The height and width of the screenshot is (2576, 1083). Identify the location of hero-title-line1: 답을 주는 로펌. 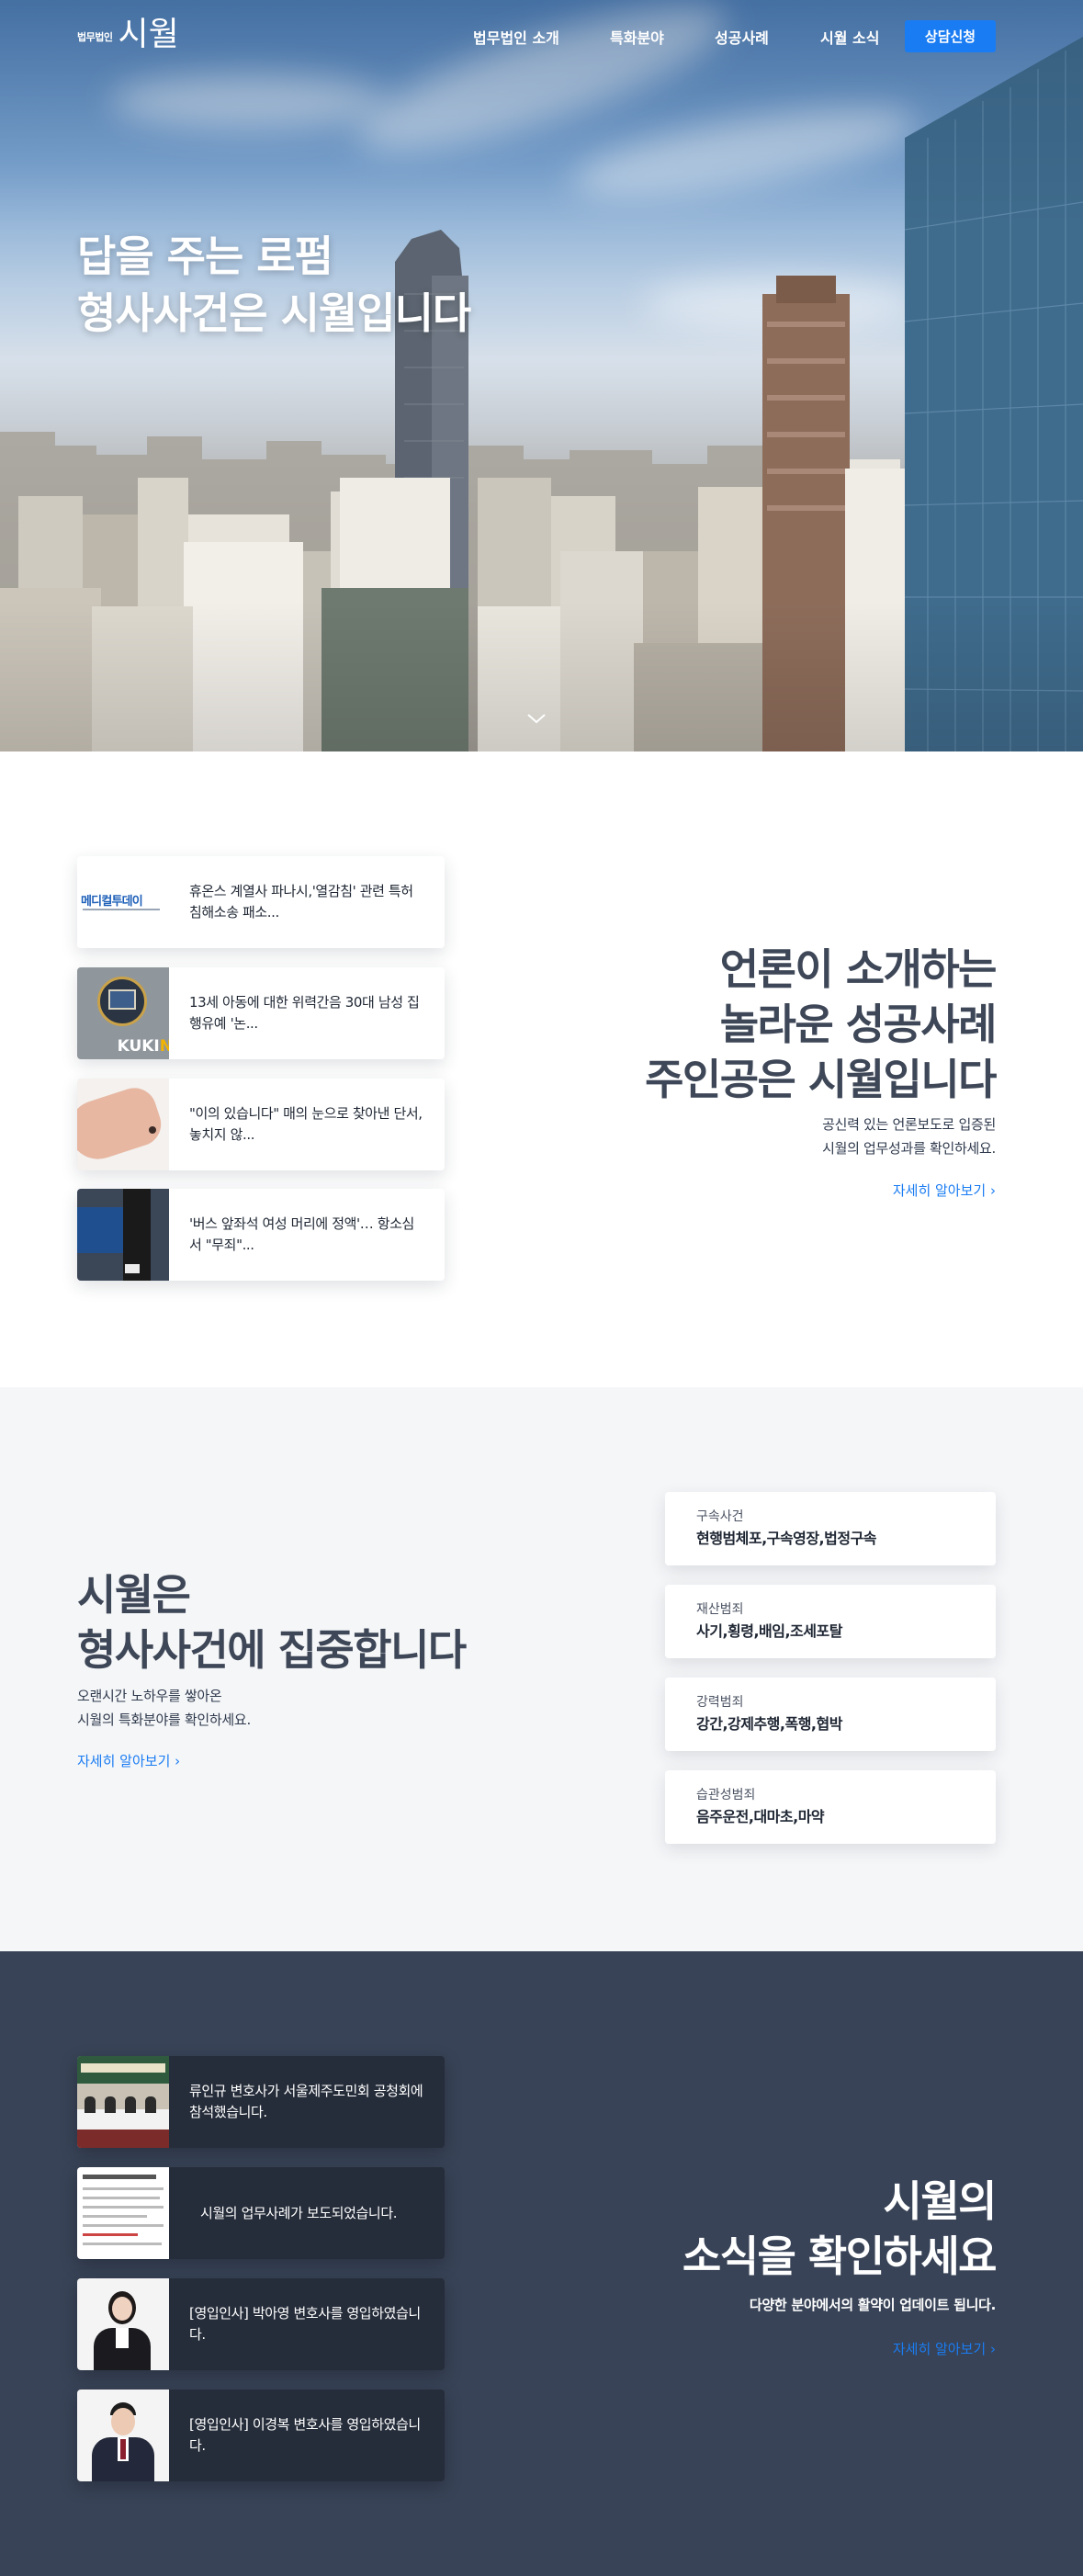
(205, 256).